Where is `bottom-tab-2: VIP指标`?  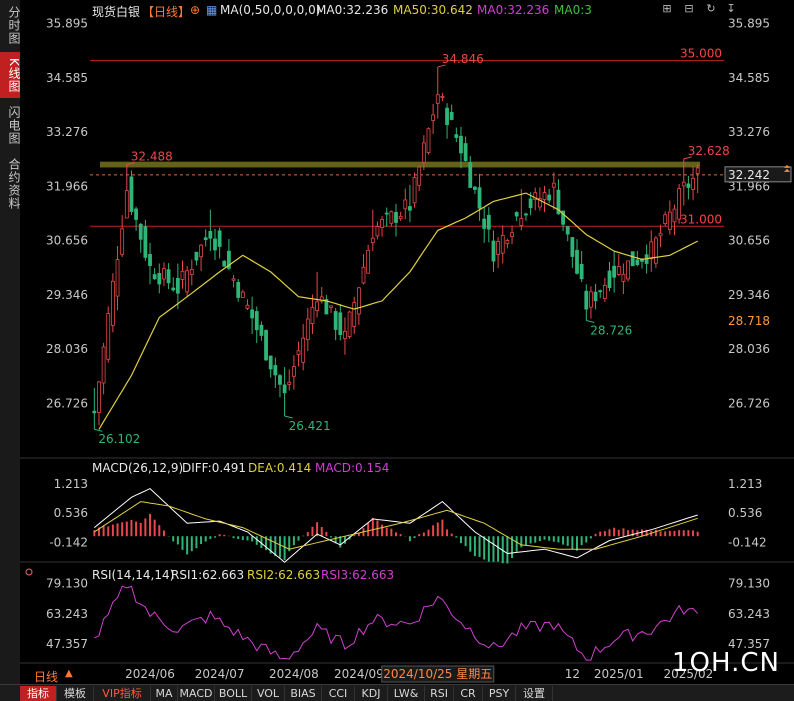
bottom-tab-2: VIP指标 is located at coordinates (122, 693).